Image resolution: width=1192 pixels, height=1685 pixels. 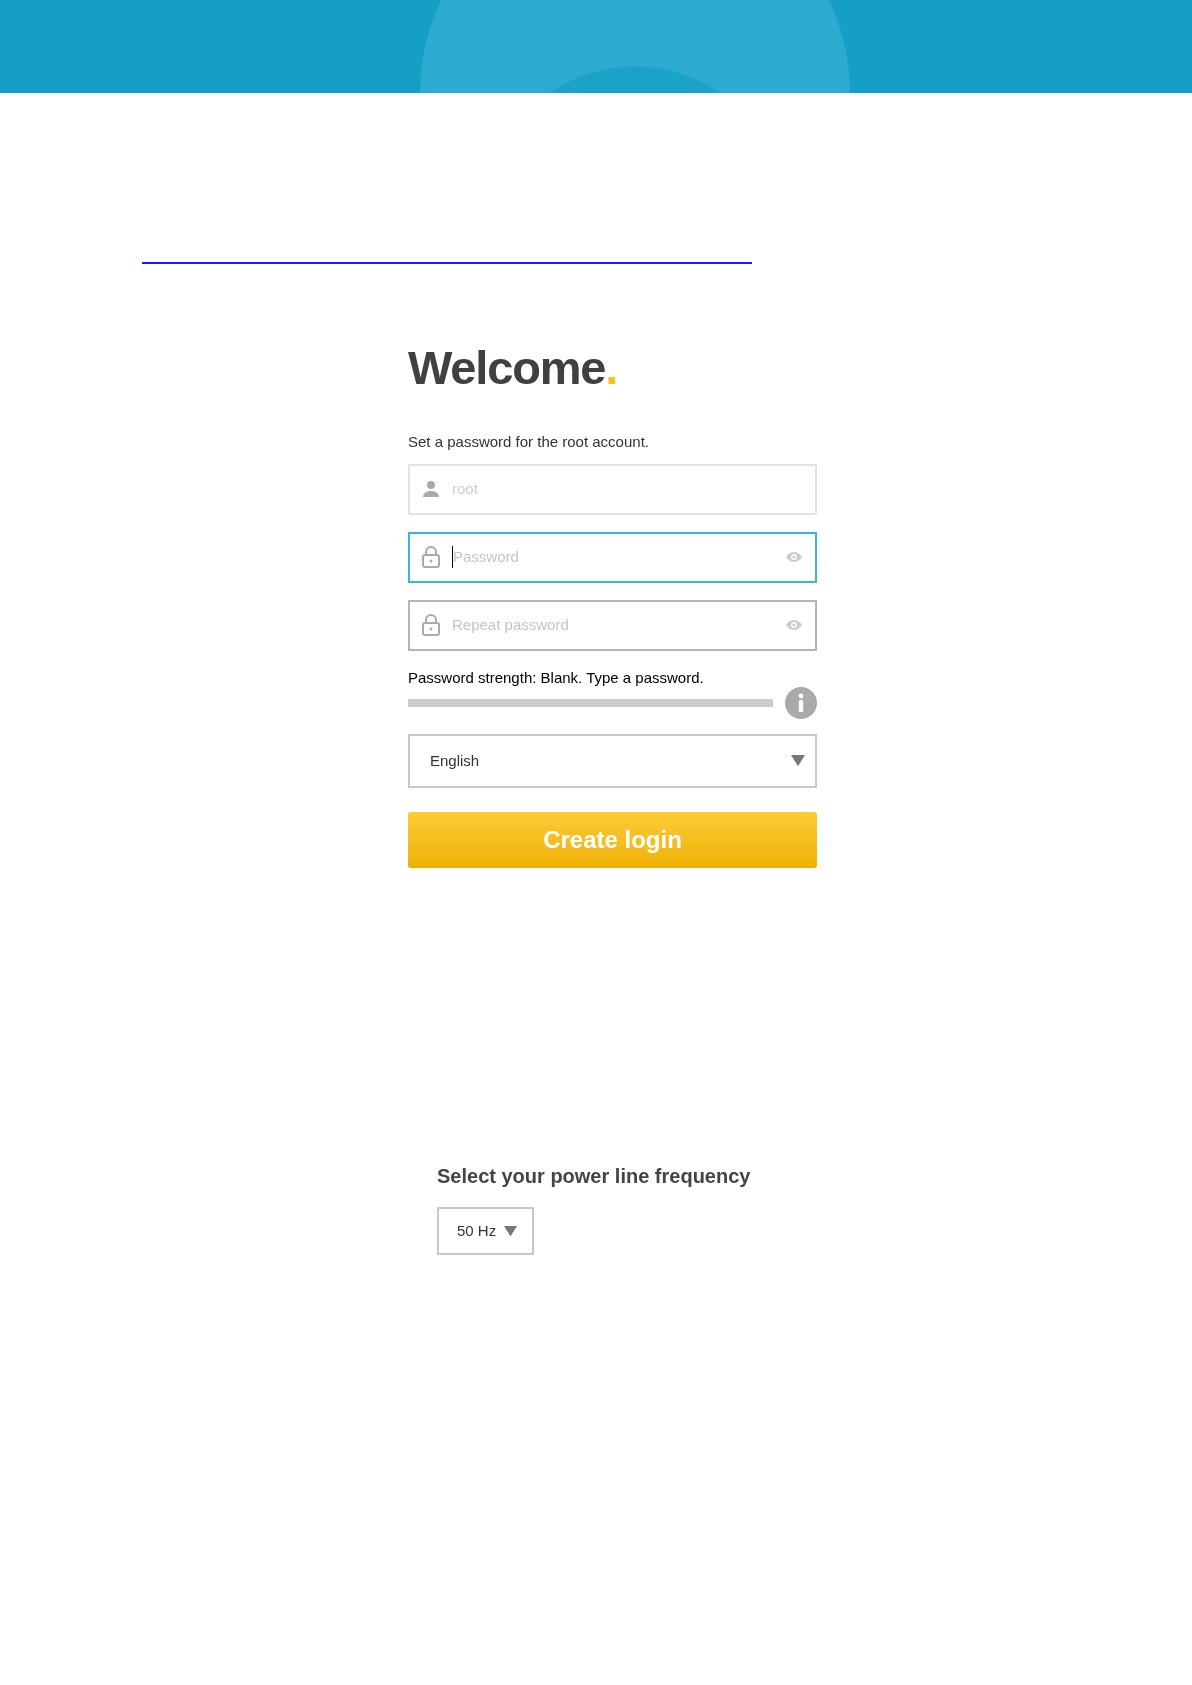 I want to click on language-select: English, so click(x=612, y=761).